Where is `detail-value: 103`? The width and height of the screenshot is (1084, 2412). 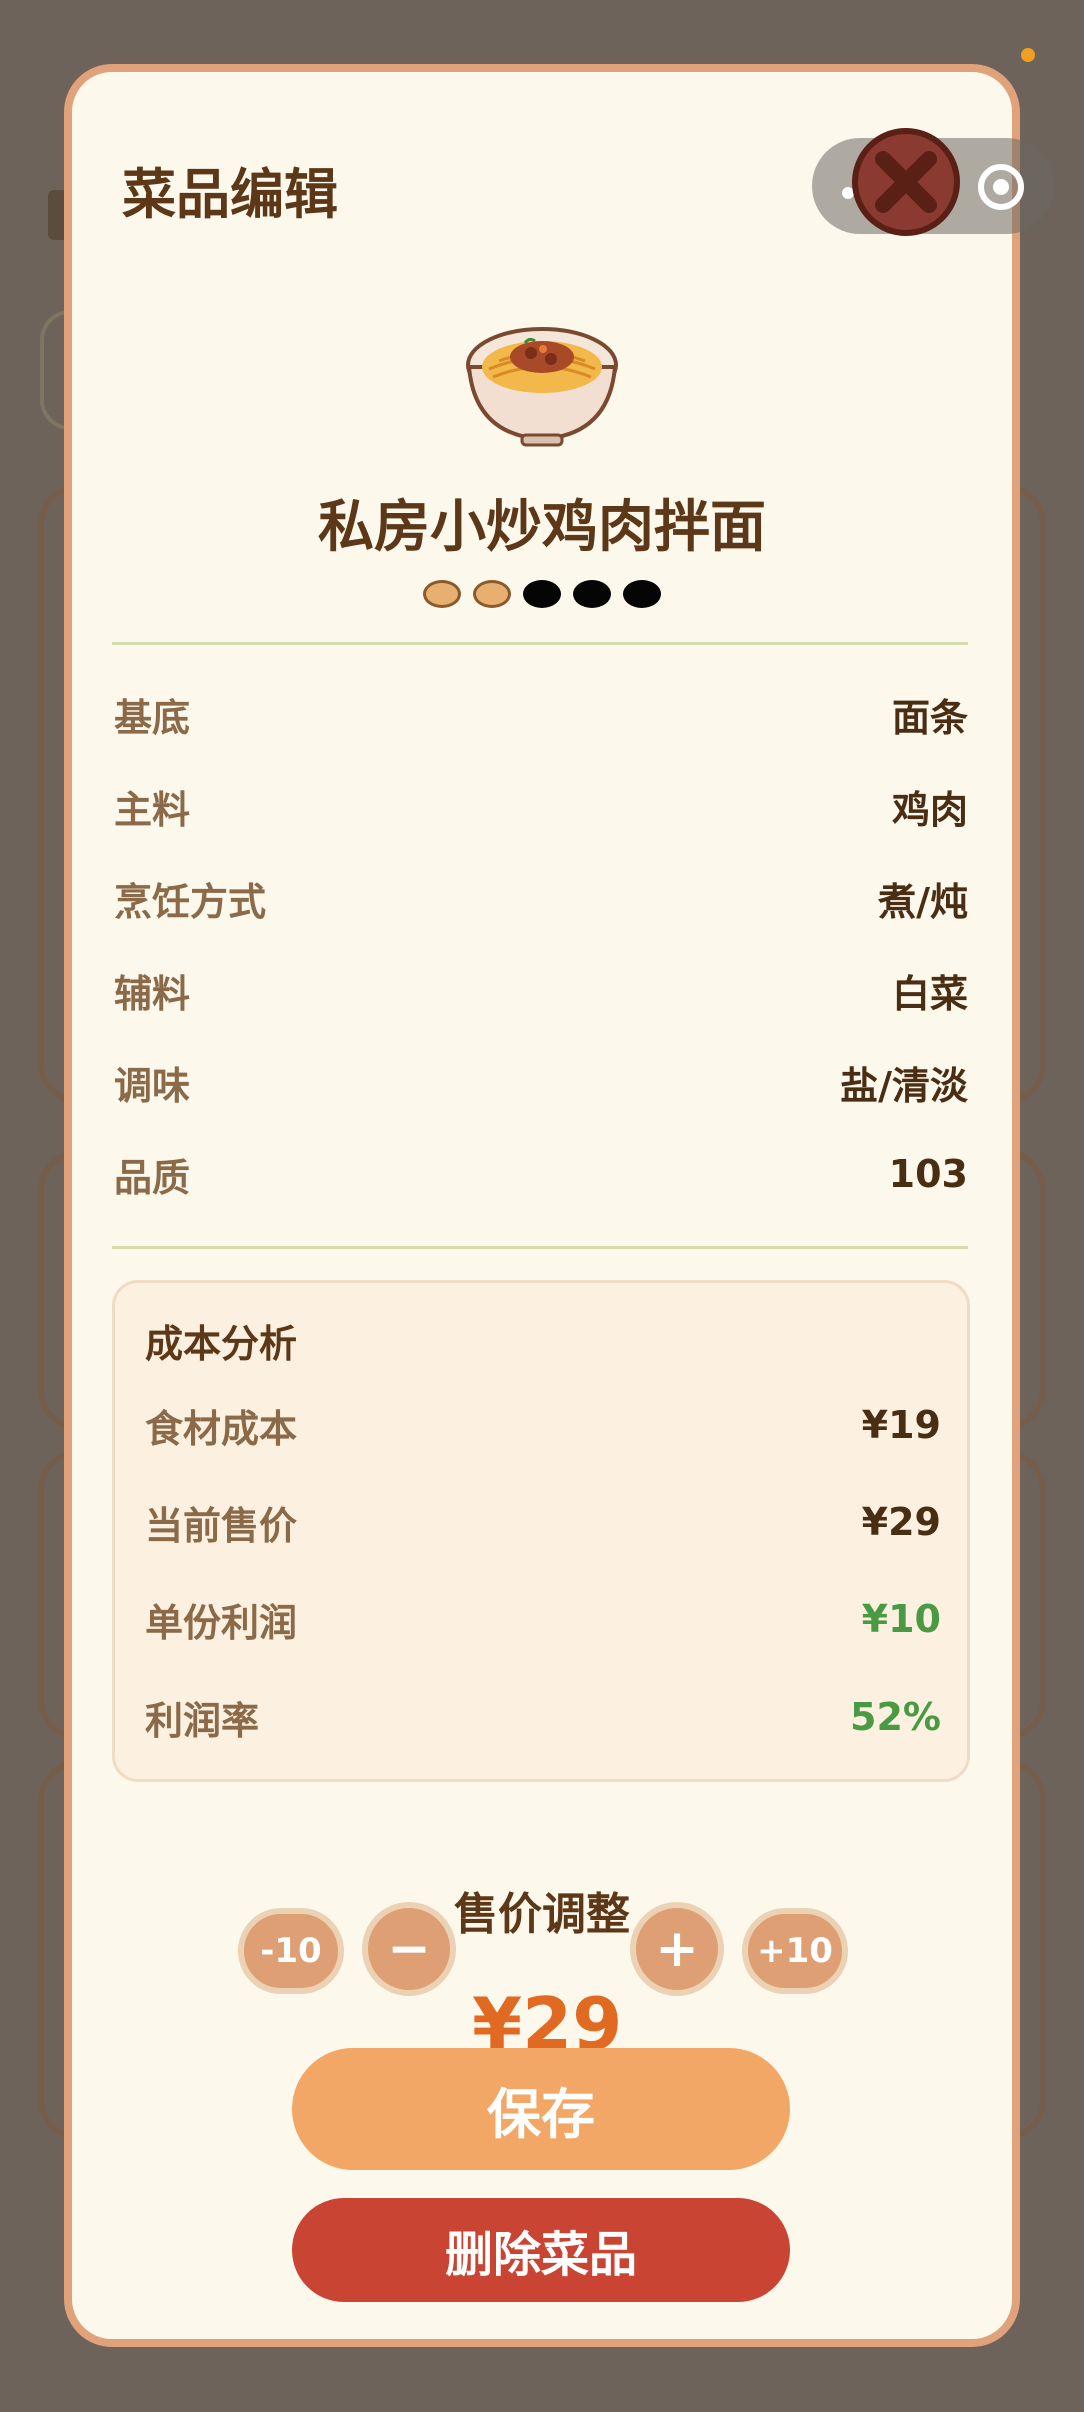 detail-value: 103 is located at coordinates (928, 1174).